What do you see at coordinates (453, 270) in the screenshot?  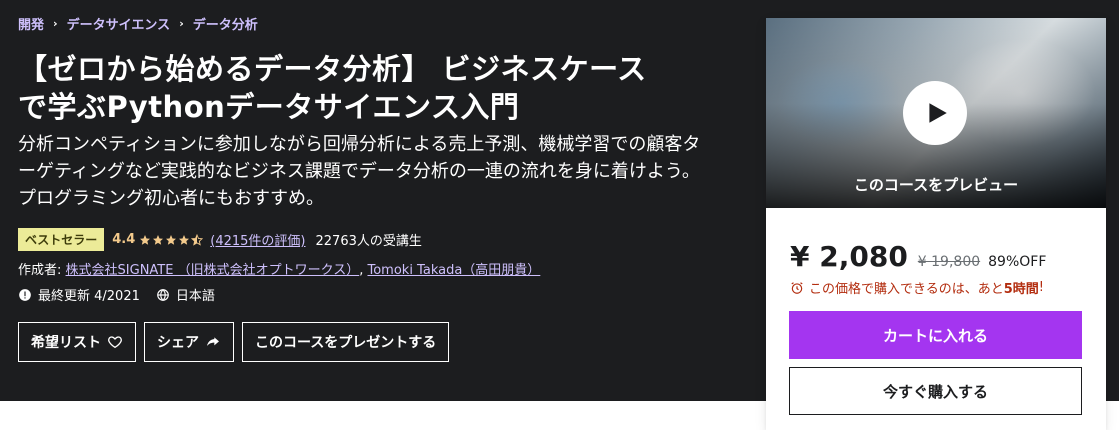 I see `author-link-takada: Tomoki Takada（高田朋貴）` at bounding box center [453, 270].